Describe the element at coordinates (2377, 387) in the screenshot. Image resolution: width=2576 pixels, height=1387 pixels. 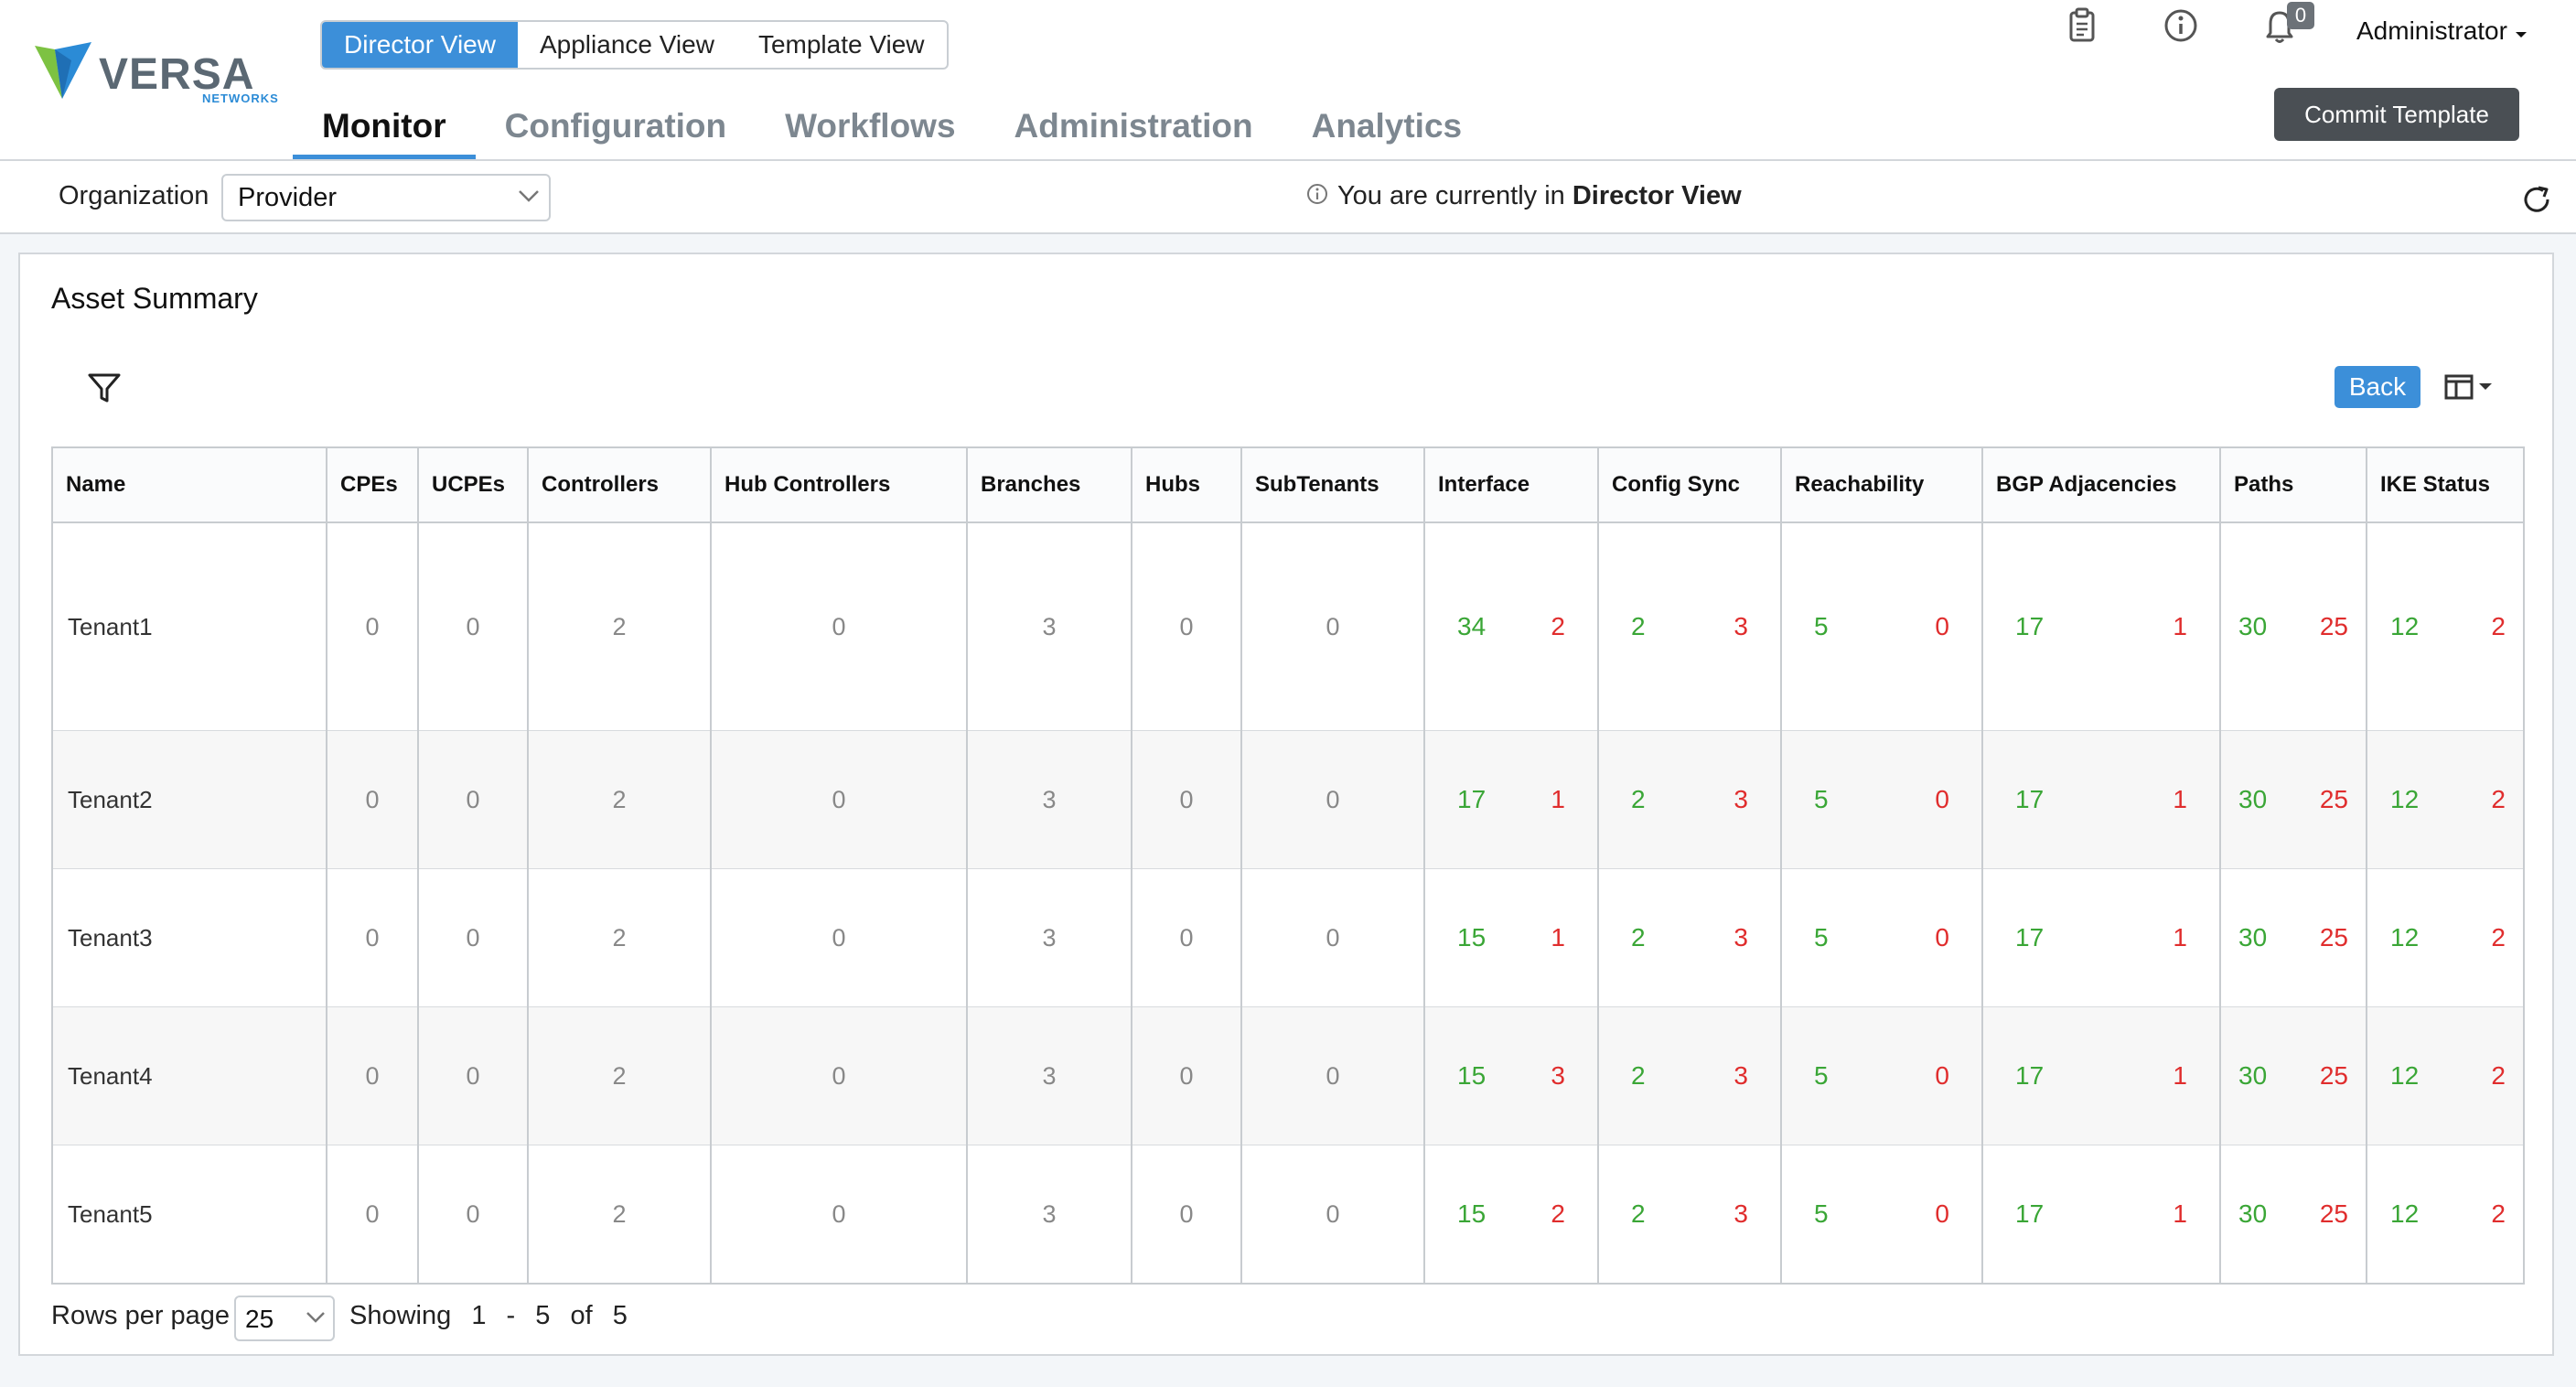
I see `back-button: Back` at that location.